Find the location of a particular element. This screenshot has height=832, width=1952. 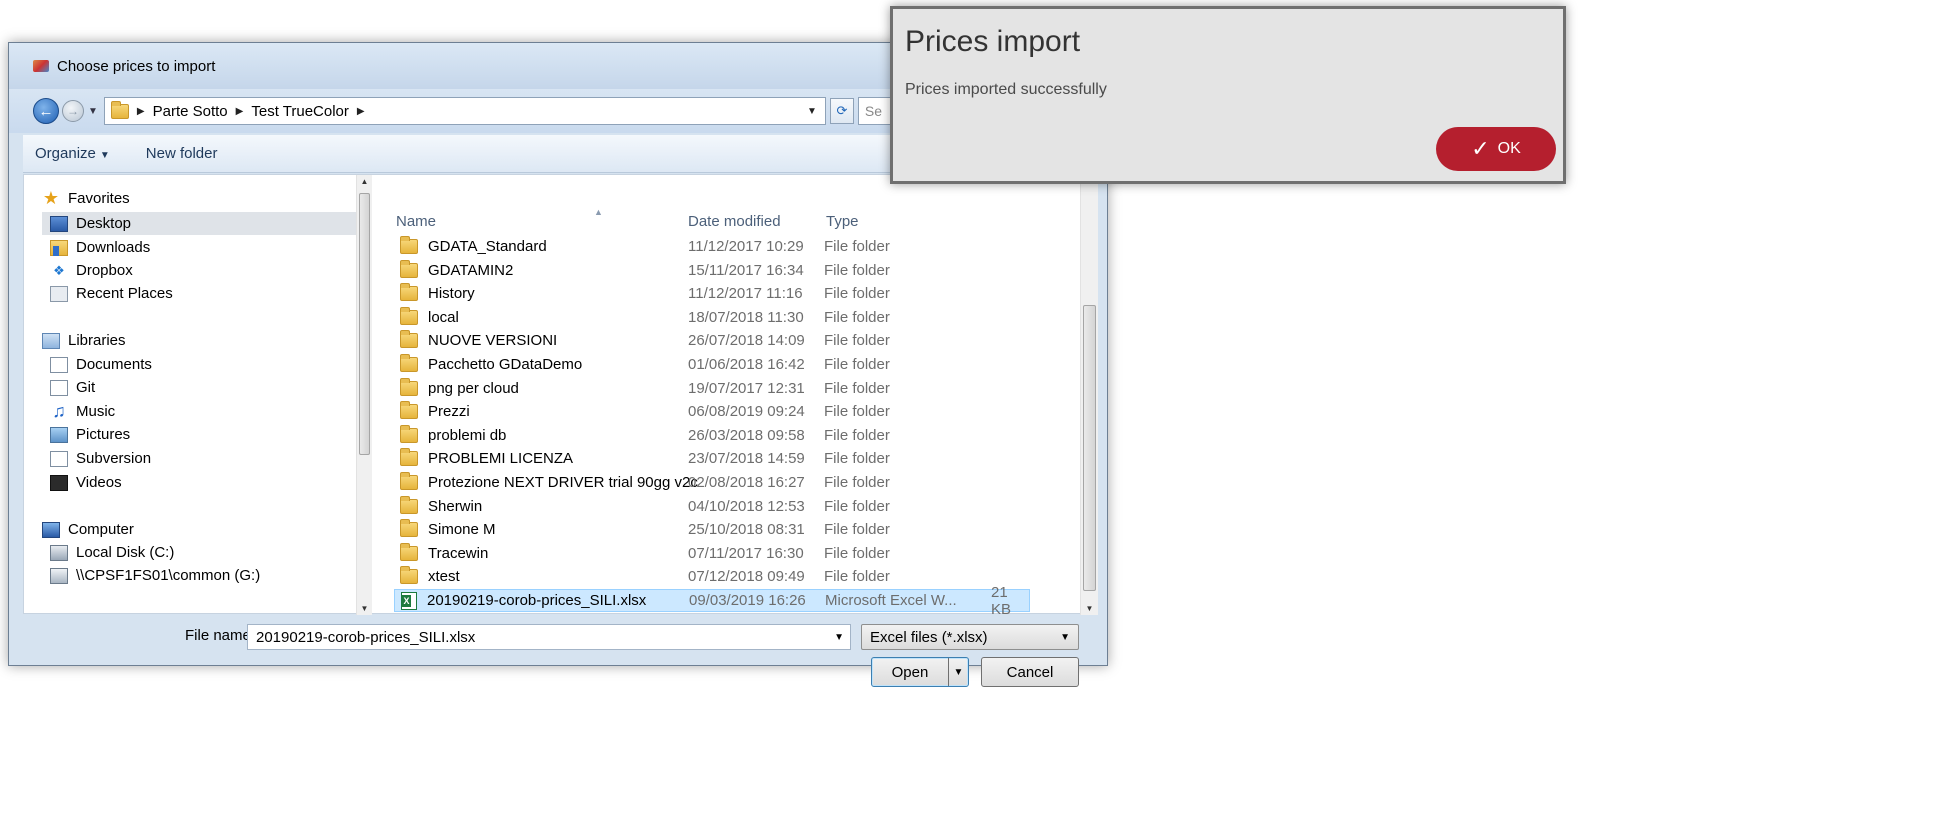

file-row: png per cloud 19/07/2017 12:31 File folder is located at coordinates (712, 388).